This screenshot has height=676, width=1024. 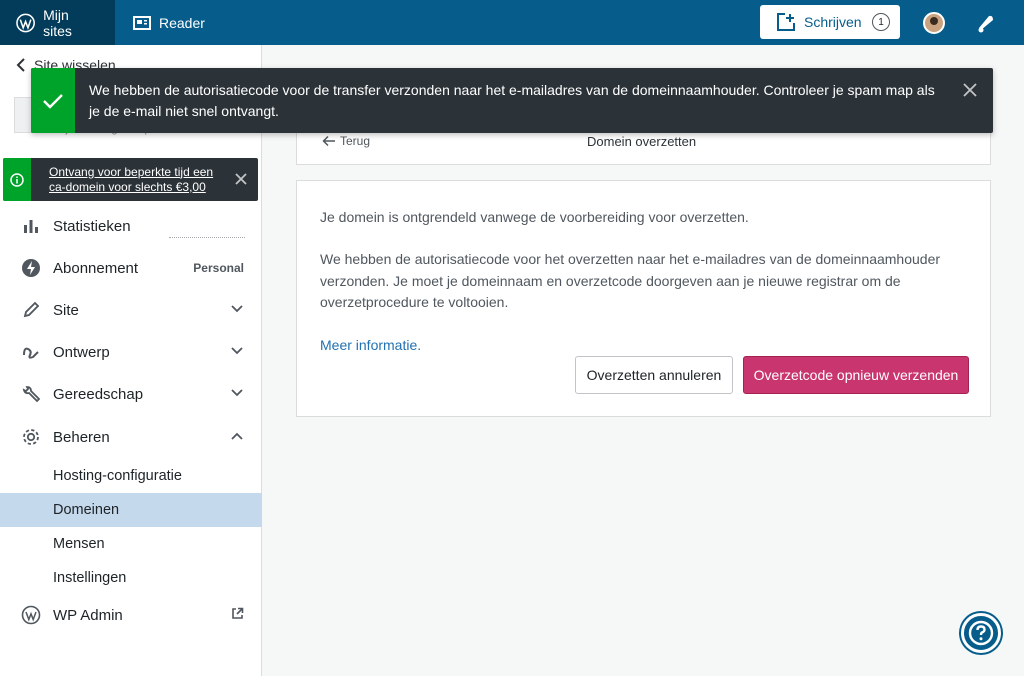 I want to click on sidebar-subitem-hosting: Hosting-configuratie, so click(x=131, y=476).